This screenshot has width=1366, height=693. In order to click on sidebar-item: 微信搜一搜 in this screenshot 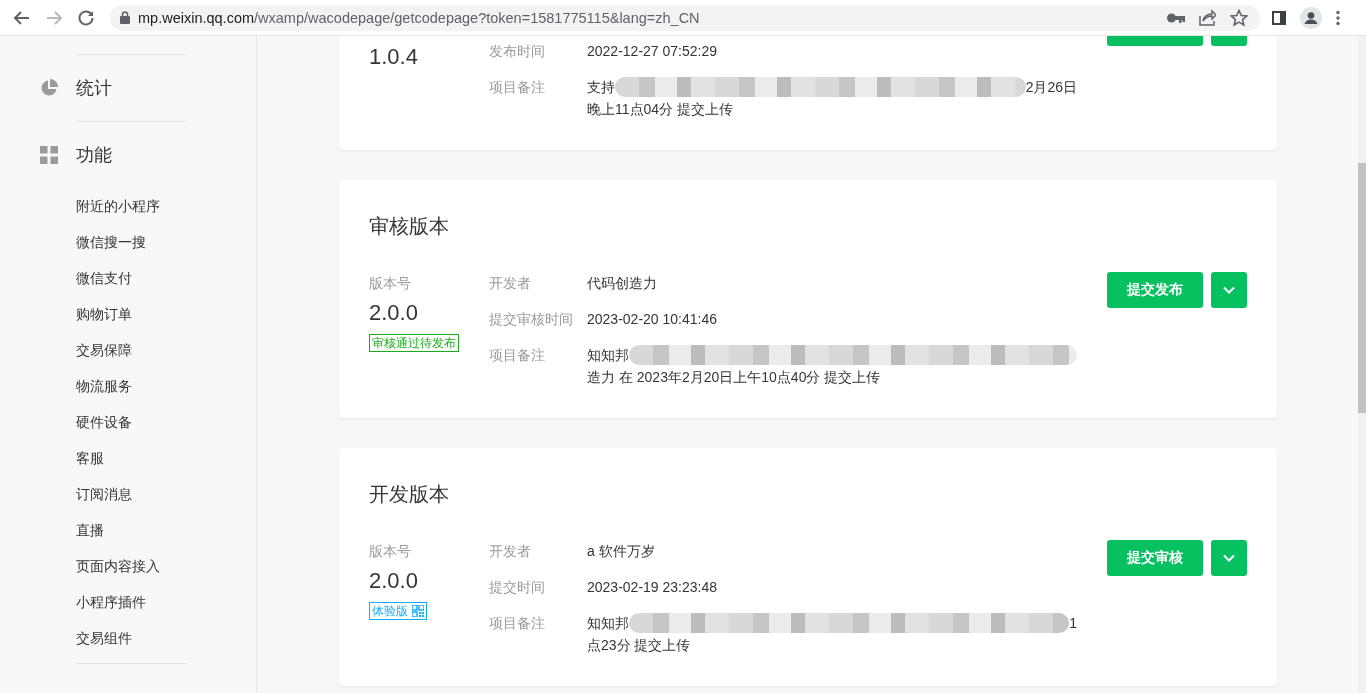, I will do `click(111, 242)`.